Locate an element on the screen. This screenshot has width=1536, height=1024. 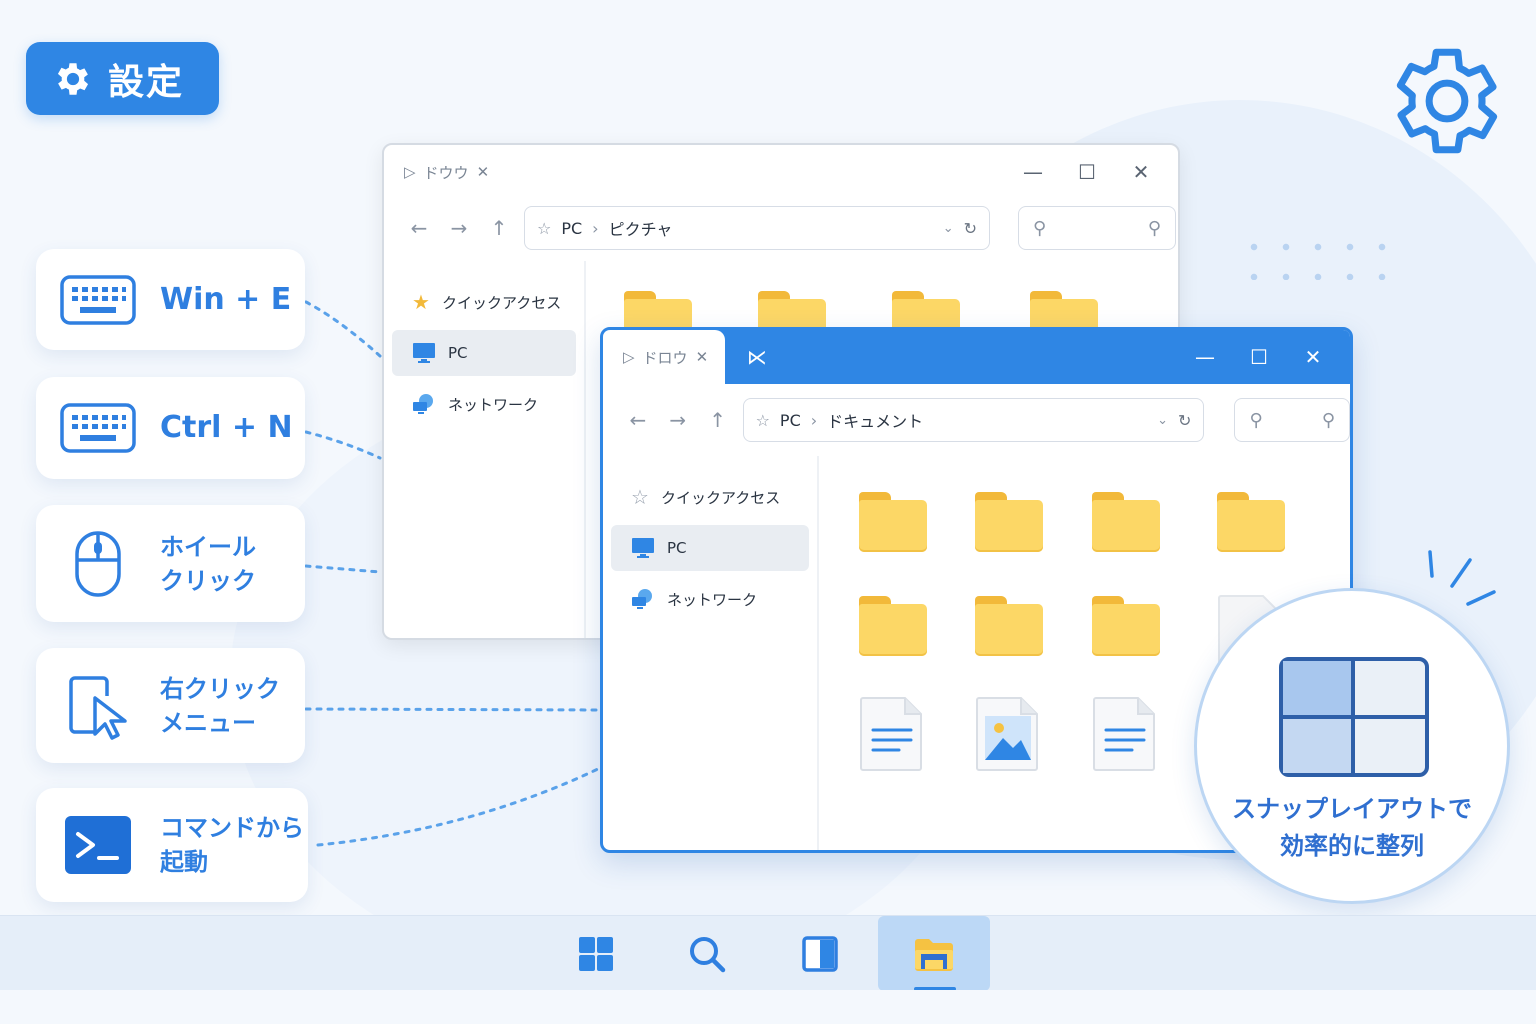
page-footer-strip is located at coordinates (768, 1007).